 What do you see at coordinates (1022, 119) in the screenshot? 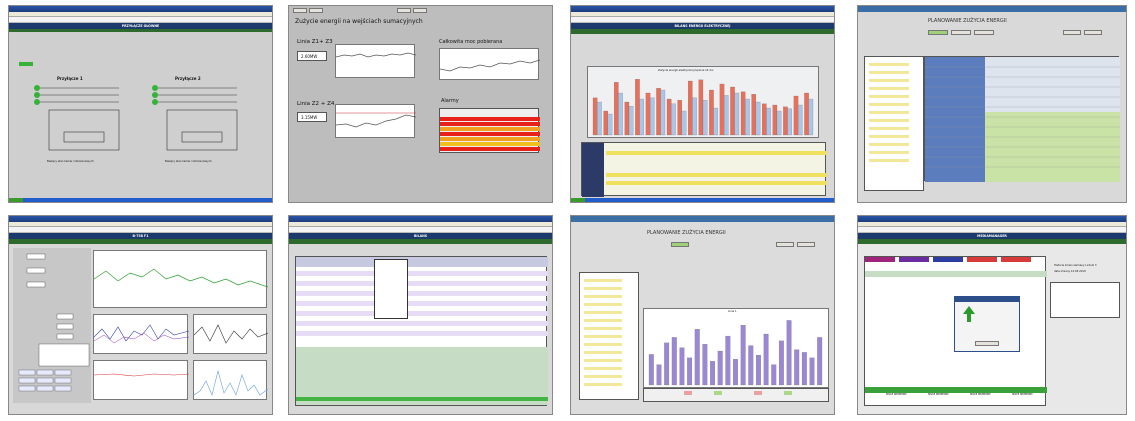
I see `plan-grid` at bounding box center [1022, 119].